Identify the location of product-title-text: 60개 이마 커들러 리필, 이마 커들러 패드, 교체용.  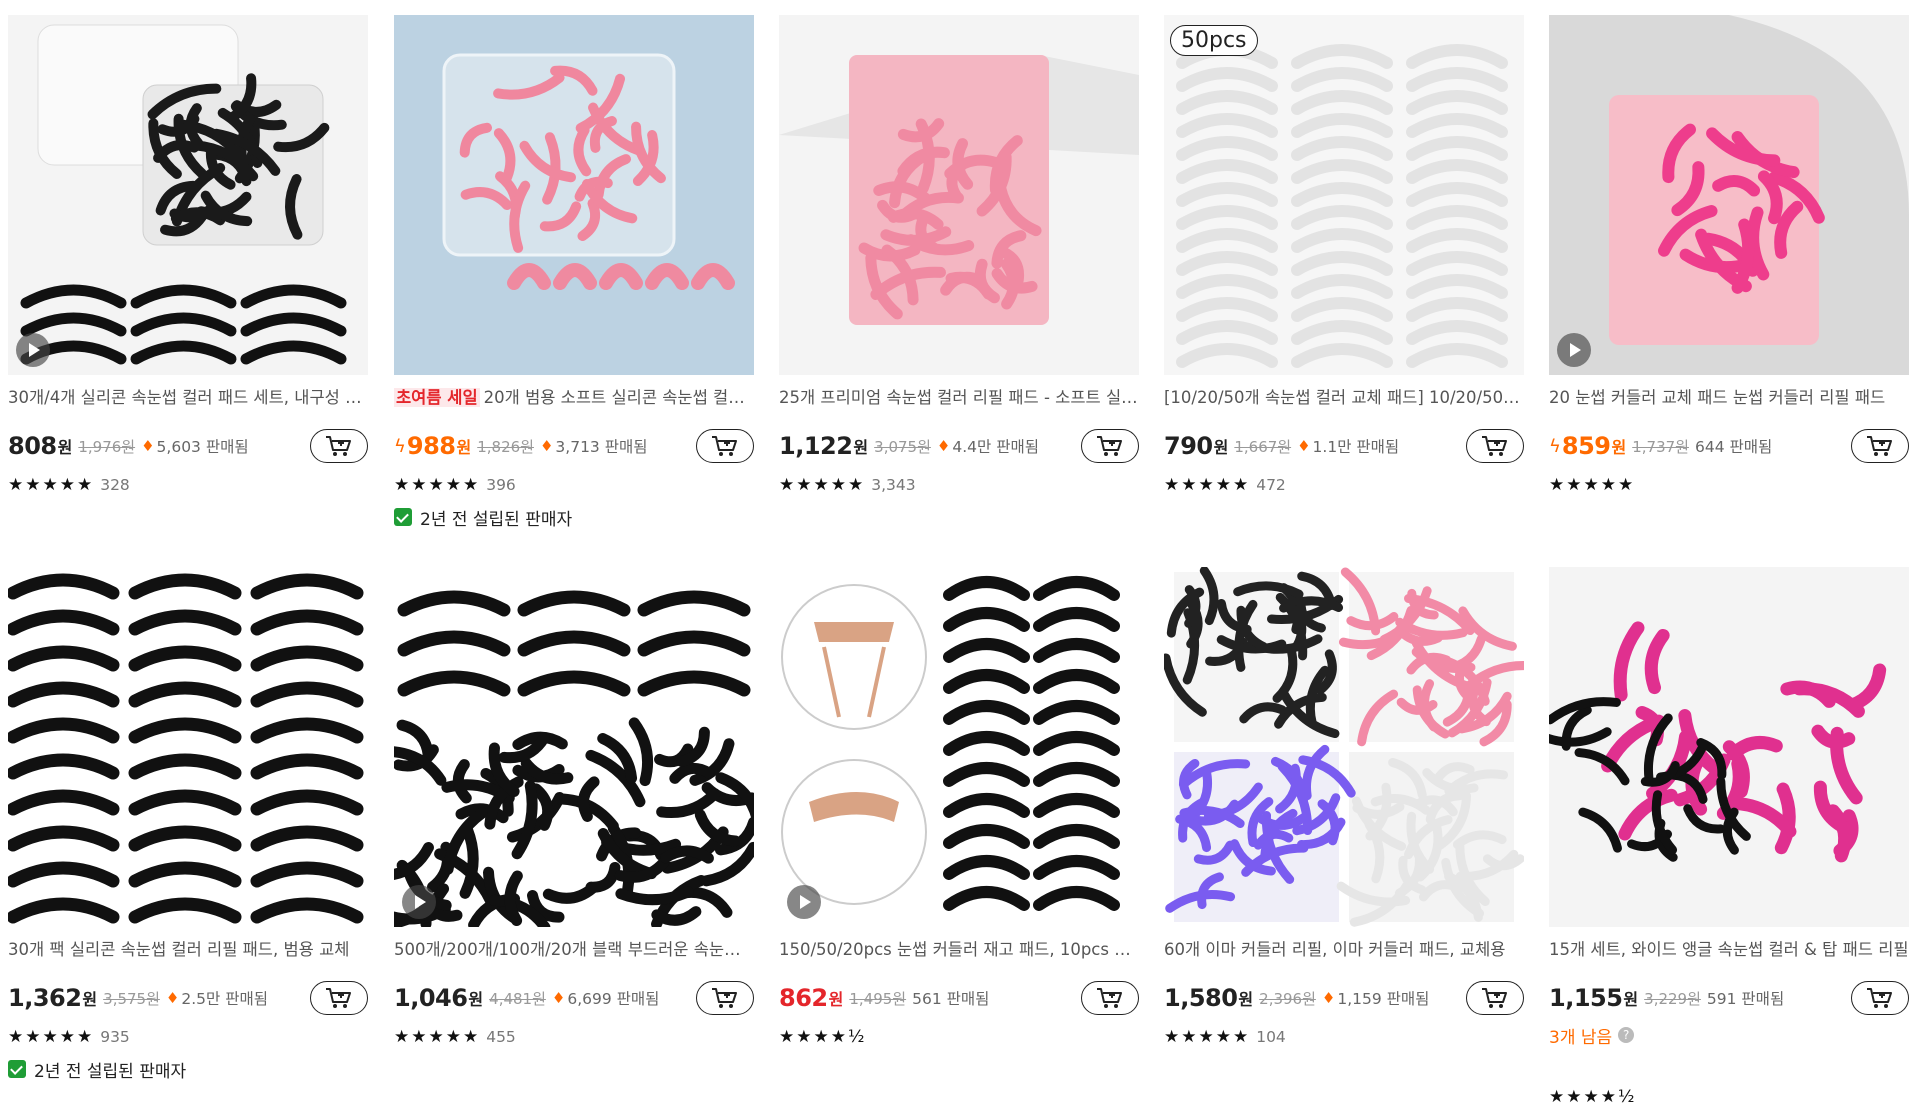
(1334, 949).